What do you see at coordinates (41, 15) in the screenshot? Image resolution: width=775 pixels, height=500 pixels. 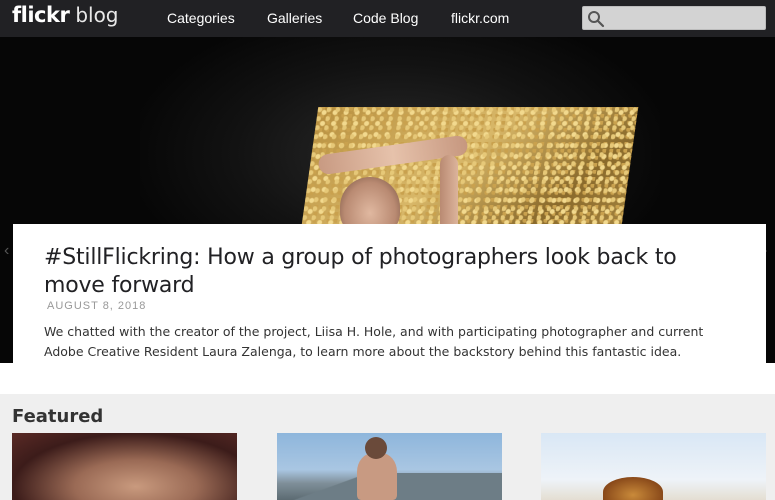 I see `logo-flickr-text: flickr` at bounding box center [41, 15].